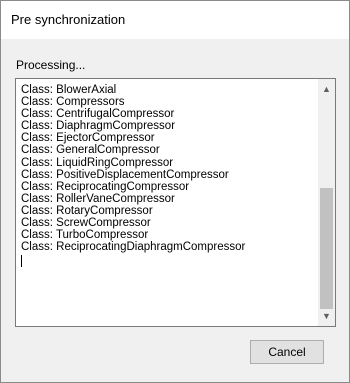 This screenshot has height=383, width=350. Describe the element at coordinates (326, 89) in the screenshot. I see `chevron-up-icon: ▲` at that location.